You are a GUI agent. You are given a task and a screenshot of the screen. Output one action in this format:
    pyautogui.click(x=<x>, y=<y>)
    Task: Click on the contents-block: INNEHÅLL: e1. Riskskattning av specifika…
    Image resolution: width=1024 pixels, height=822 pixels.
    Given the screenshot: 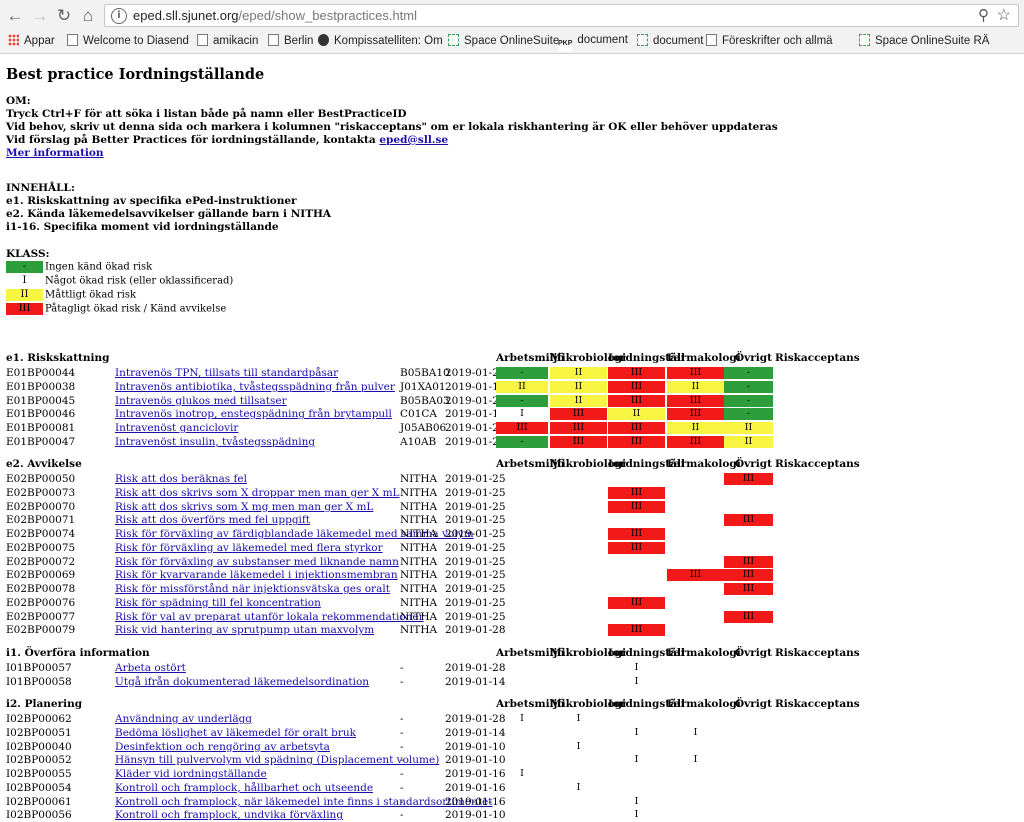 What is the action you would take?
    pyautogui.click(x=168, y=208)
    